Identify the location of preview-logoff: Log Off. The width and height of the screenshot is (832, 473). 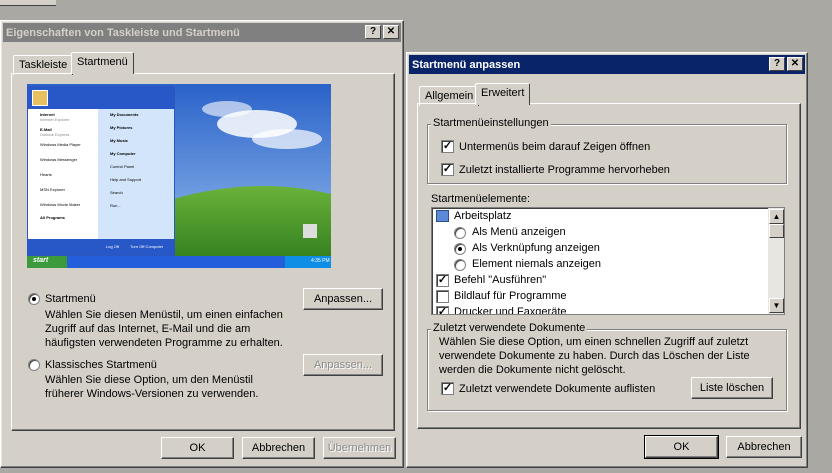
(113, 246).